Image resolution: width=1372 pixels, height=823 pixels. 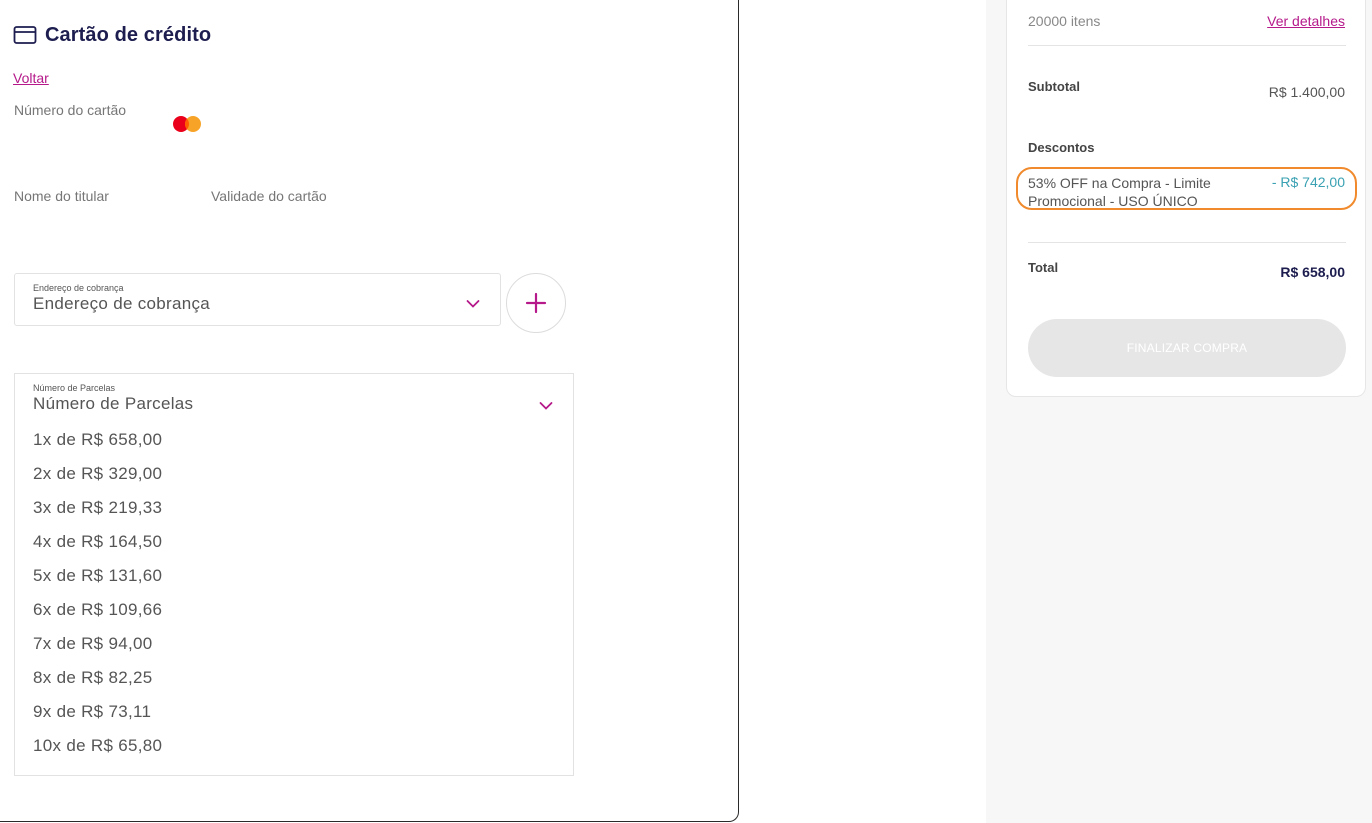 What do you see at coordinates (1187, 348) in the screenshot?
I see `finish-purchase-button: FINALIZAR COMPRA` at bounding box center [1187, 348].